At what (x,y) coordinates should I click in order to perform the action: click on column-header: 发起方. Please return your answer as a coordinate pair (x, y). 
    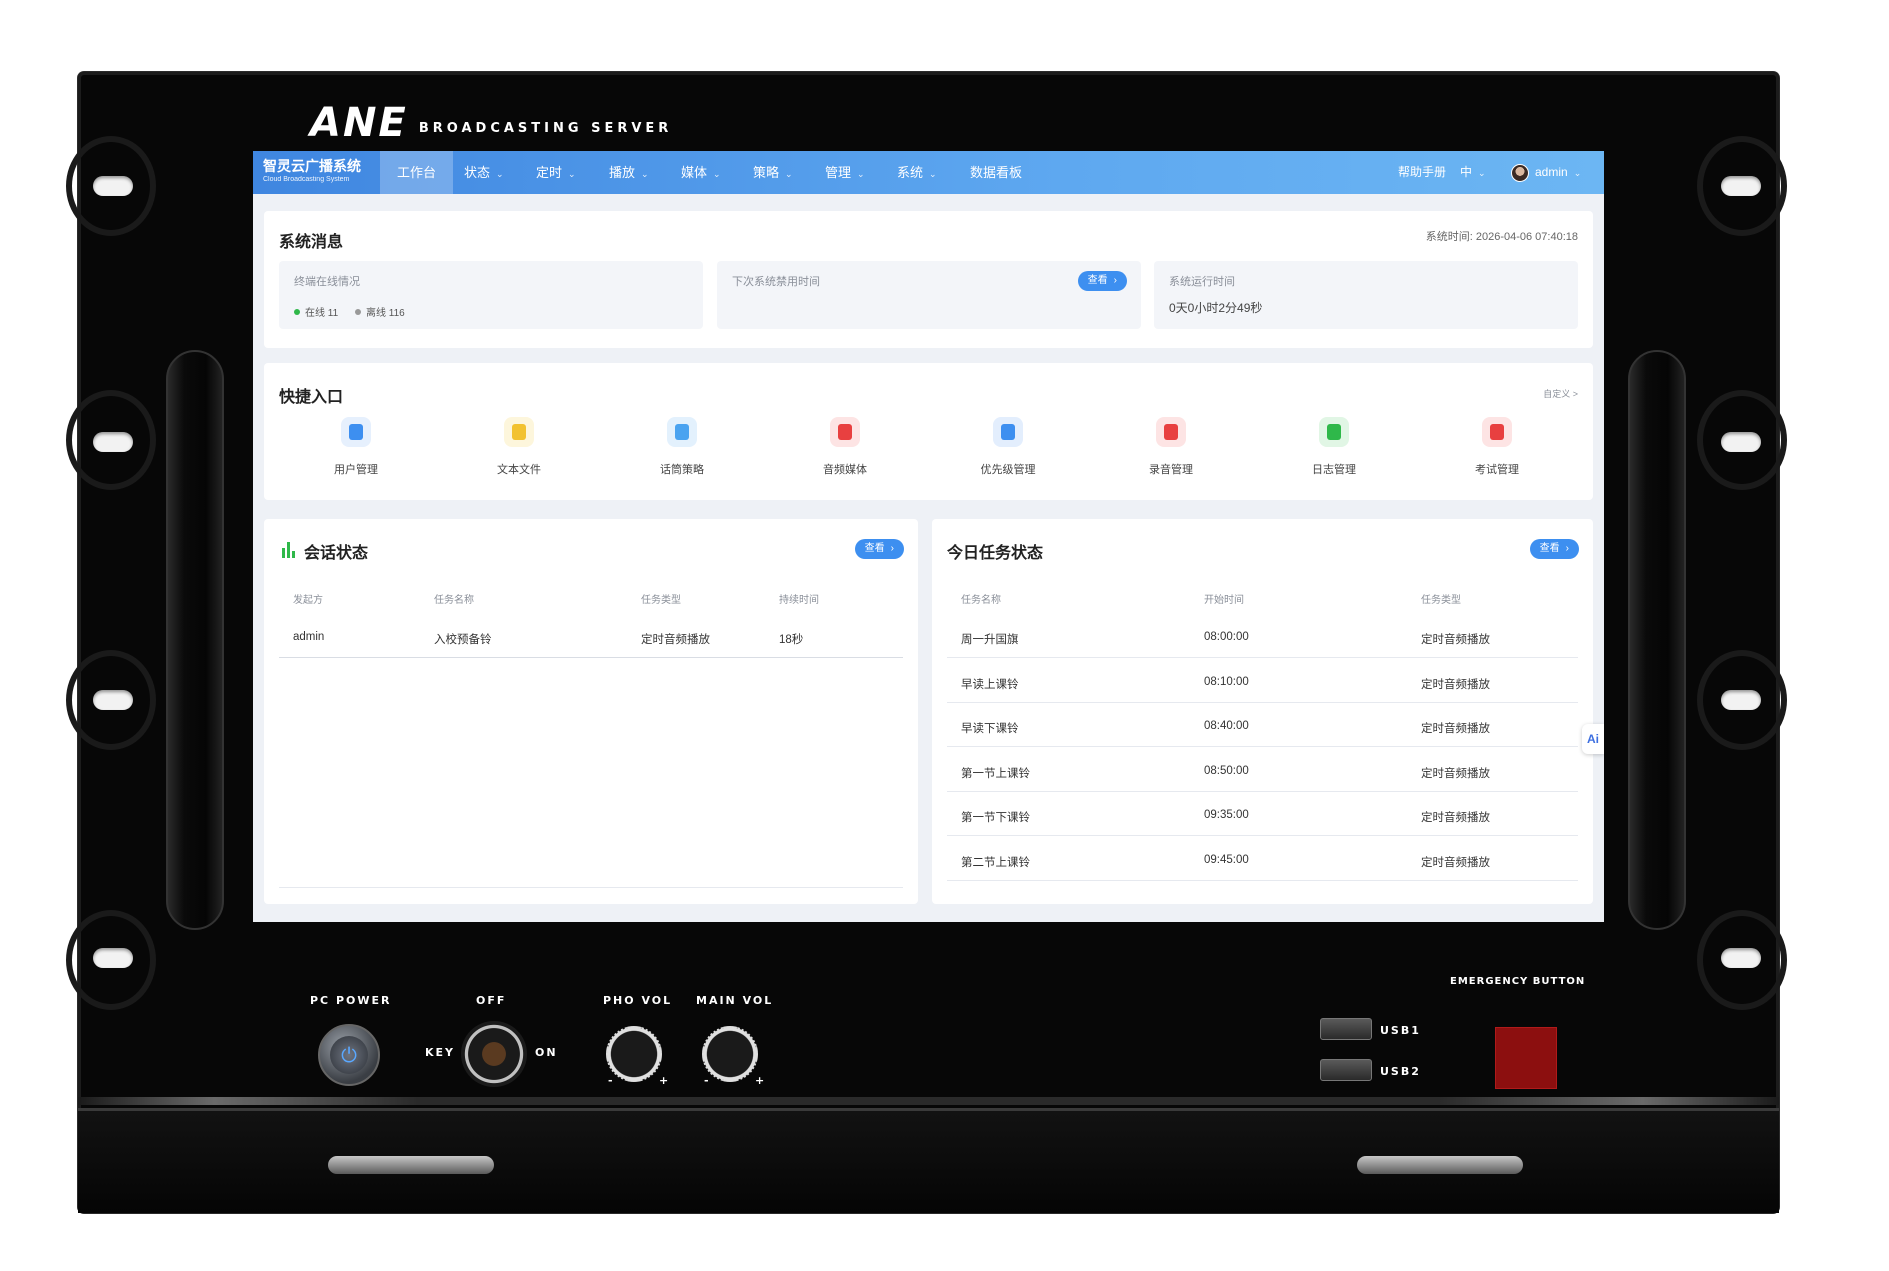
    Looking at the image, I should click on (308, 600).